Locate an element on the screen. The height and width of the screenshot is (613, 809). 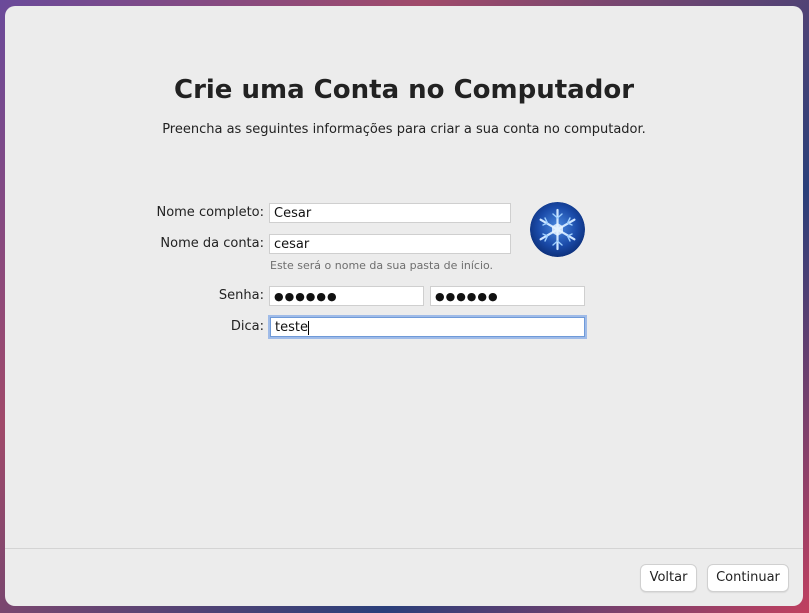
text-cursor is located at coordinates (308, 327).